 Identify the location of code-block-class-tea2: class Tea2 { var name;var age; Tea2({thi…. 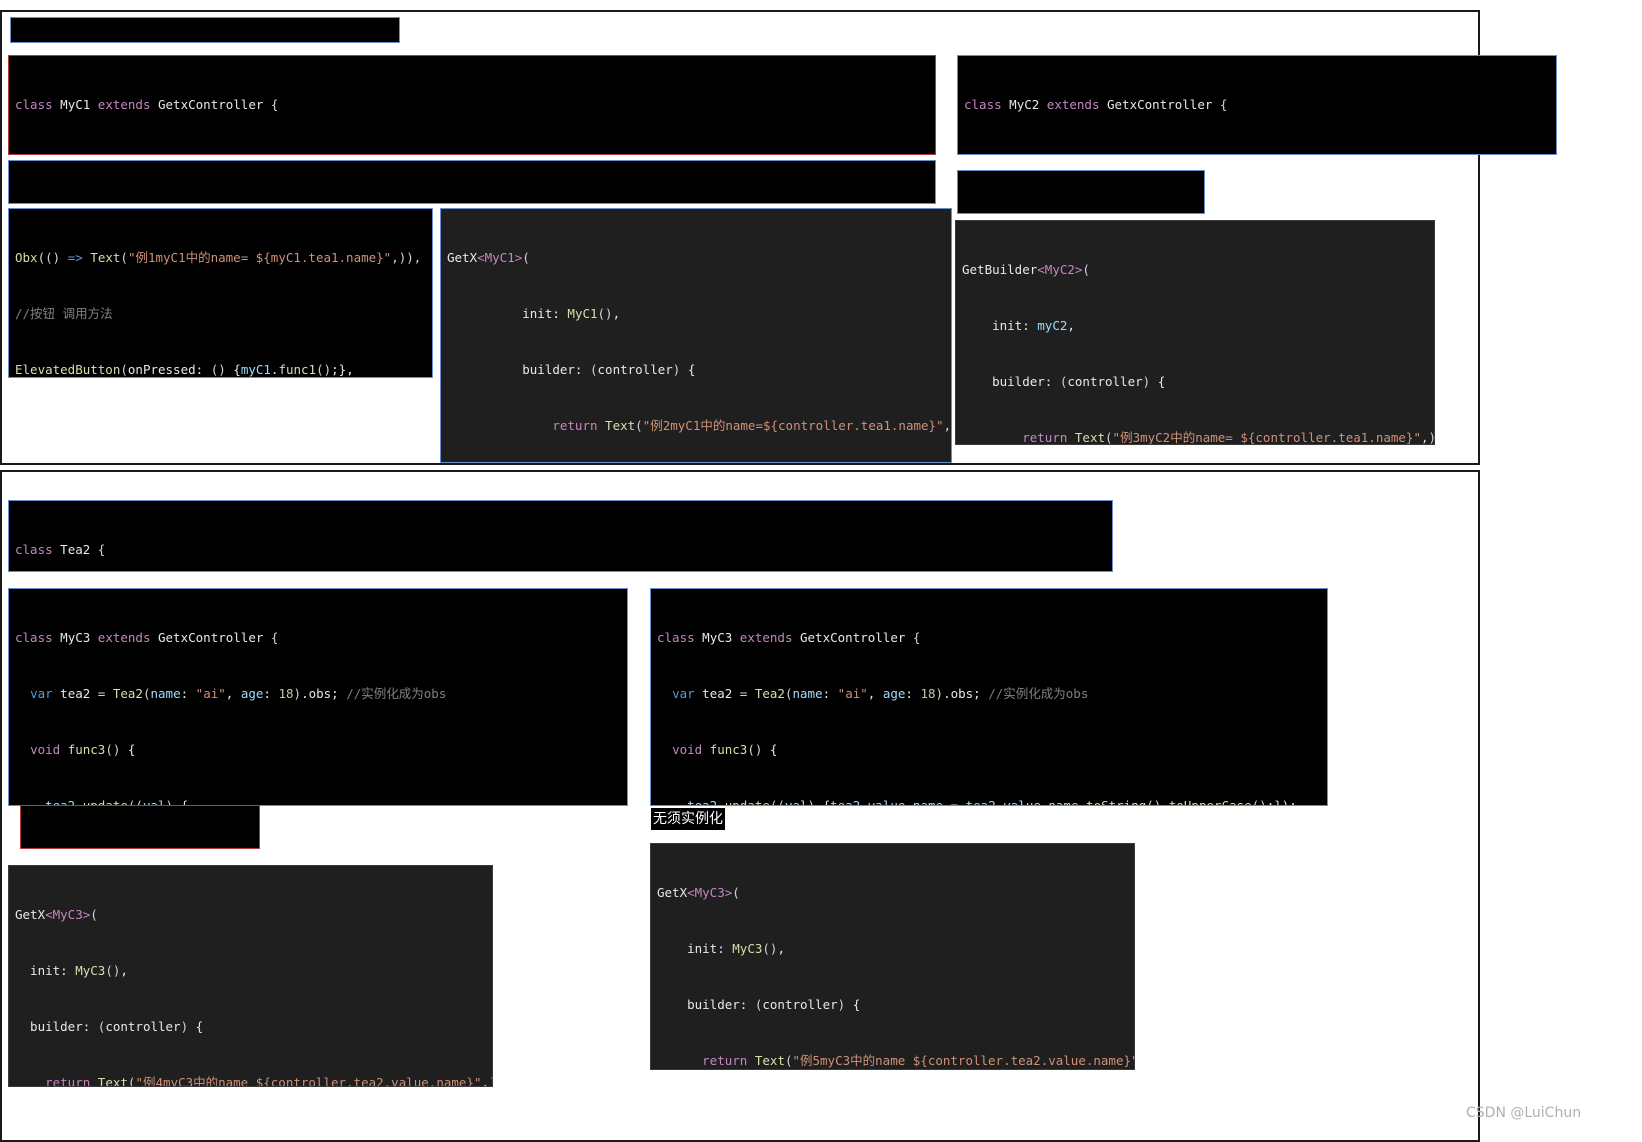
(560, 536).